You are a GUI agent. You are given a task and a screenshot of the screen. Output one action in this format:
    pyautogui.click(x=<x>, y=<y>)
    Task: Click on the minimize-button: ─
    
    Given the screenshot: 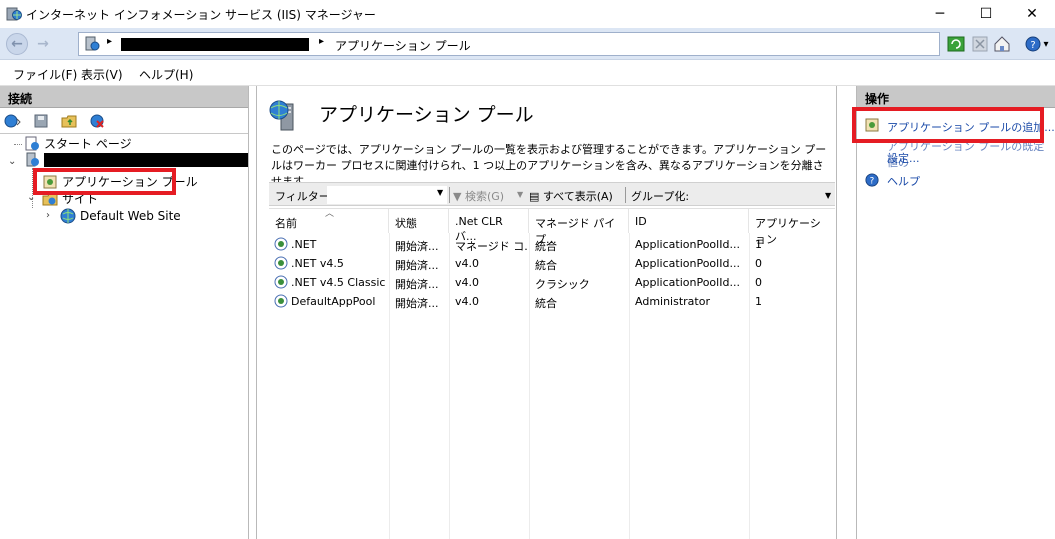 What is the action you would take?
    pyautogui.click(x=940, y=14)
    